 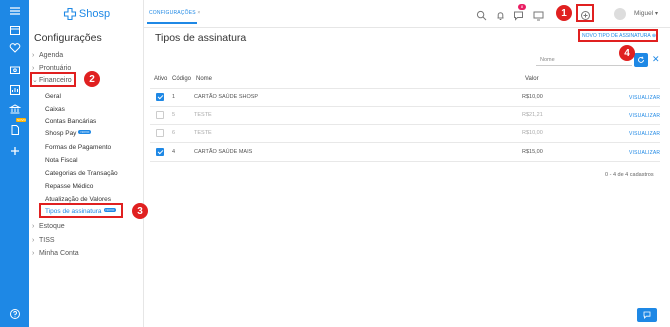 What do you see at coordinates (69, 187) in the screenshot?
I see `sidebar-subitem-repasse-medico: Repasse Médico` at bounding box center [69, 187].